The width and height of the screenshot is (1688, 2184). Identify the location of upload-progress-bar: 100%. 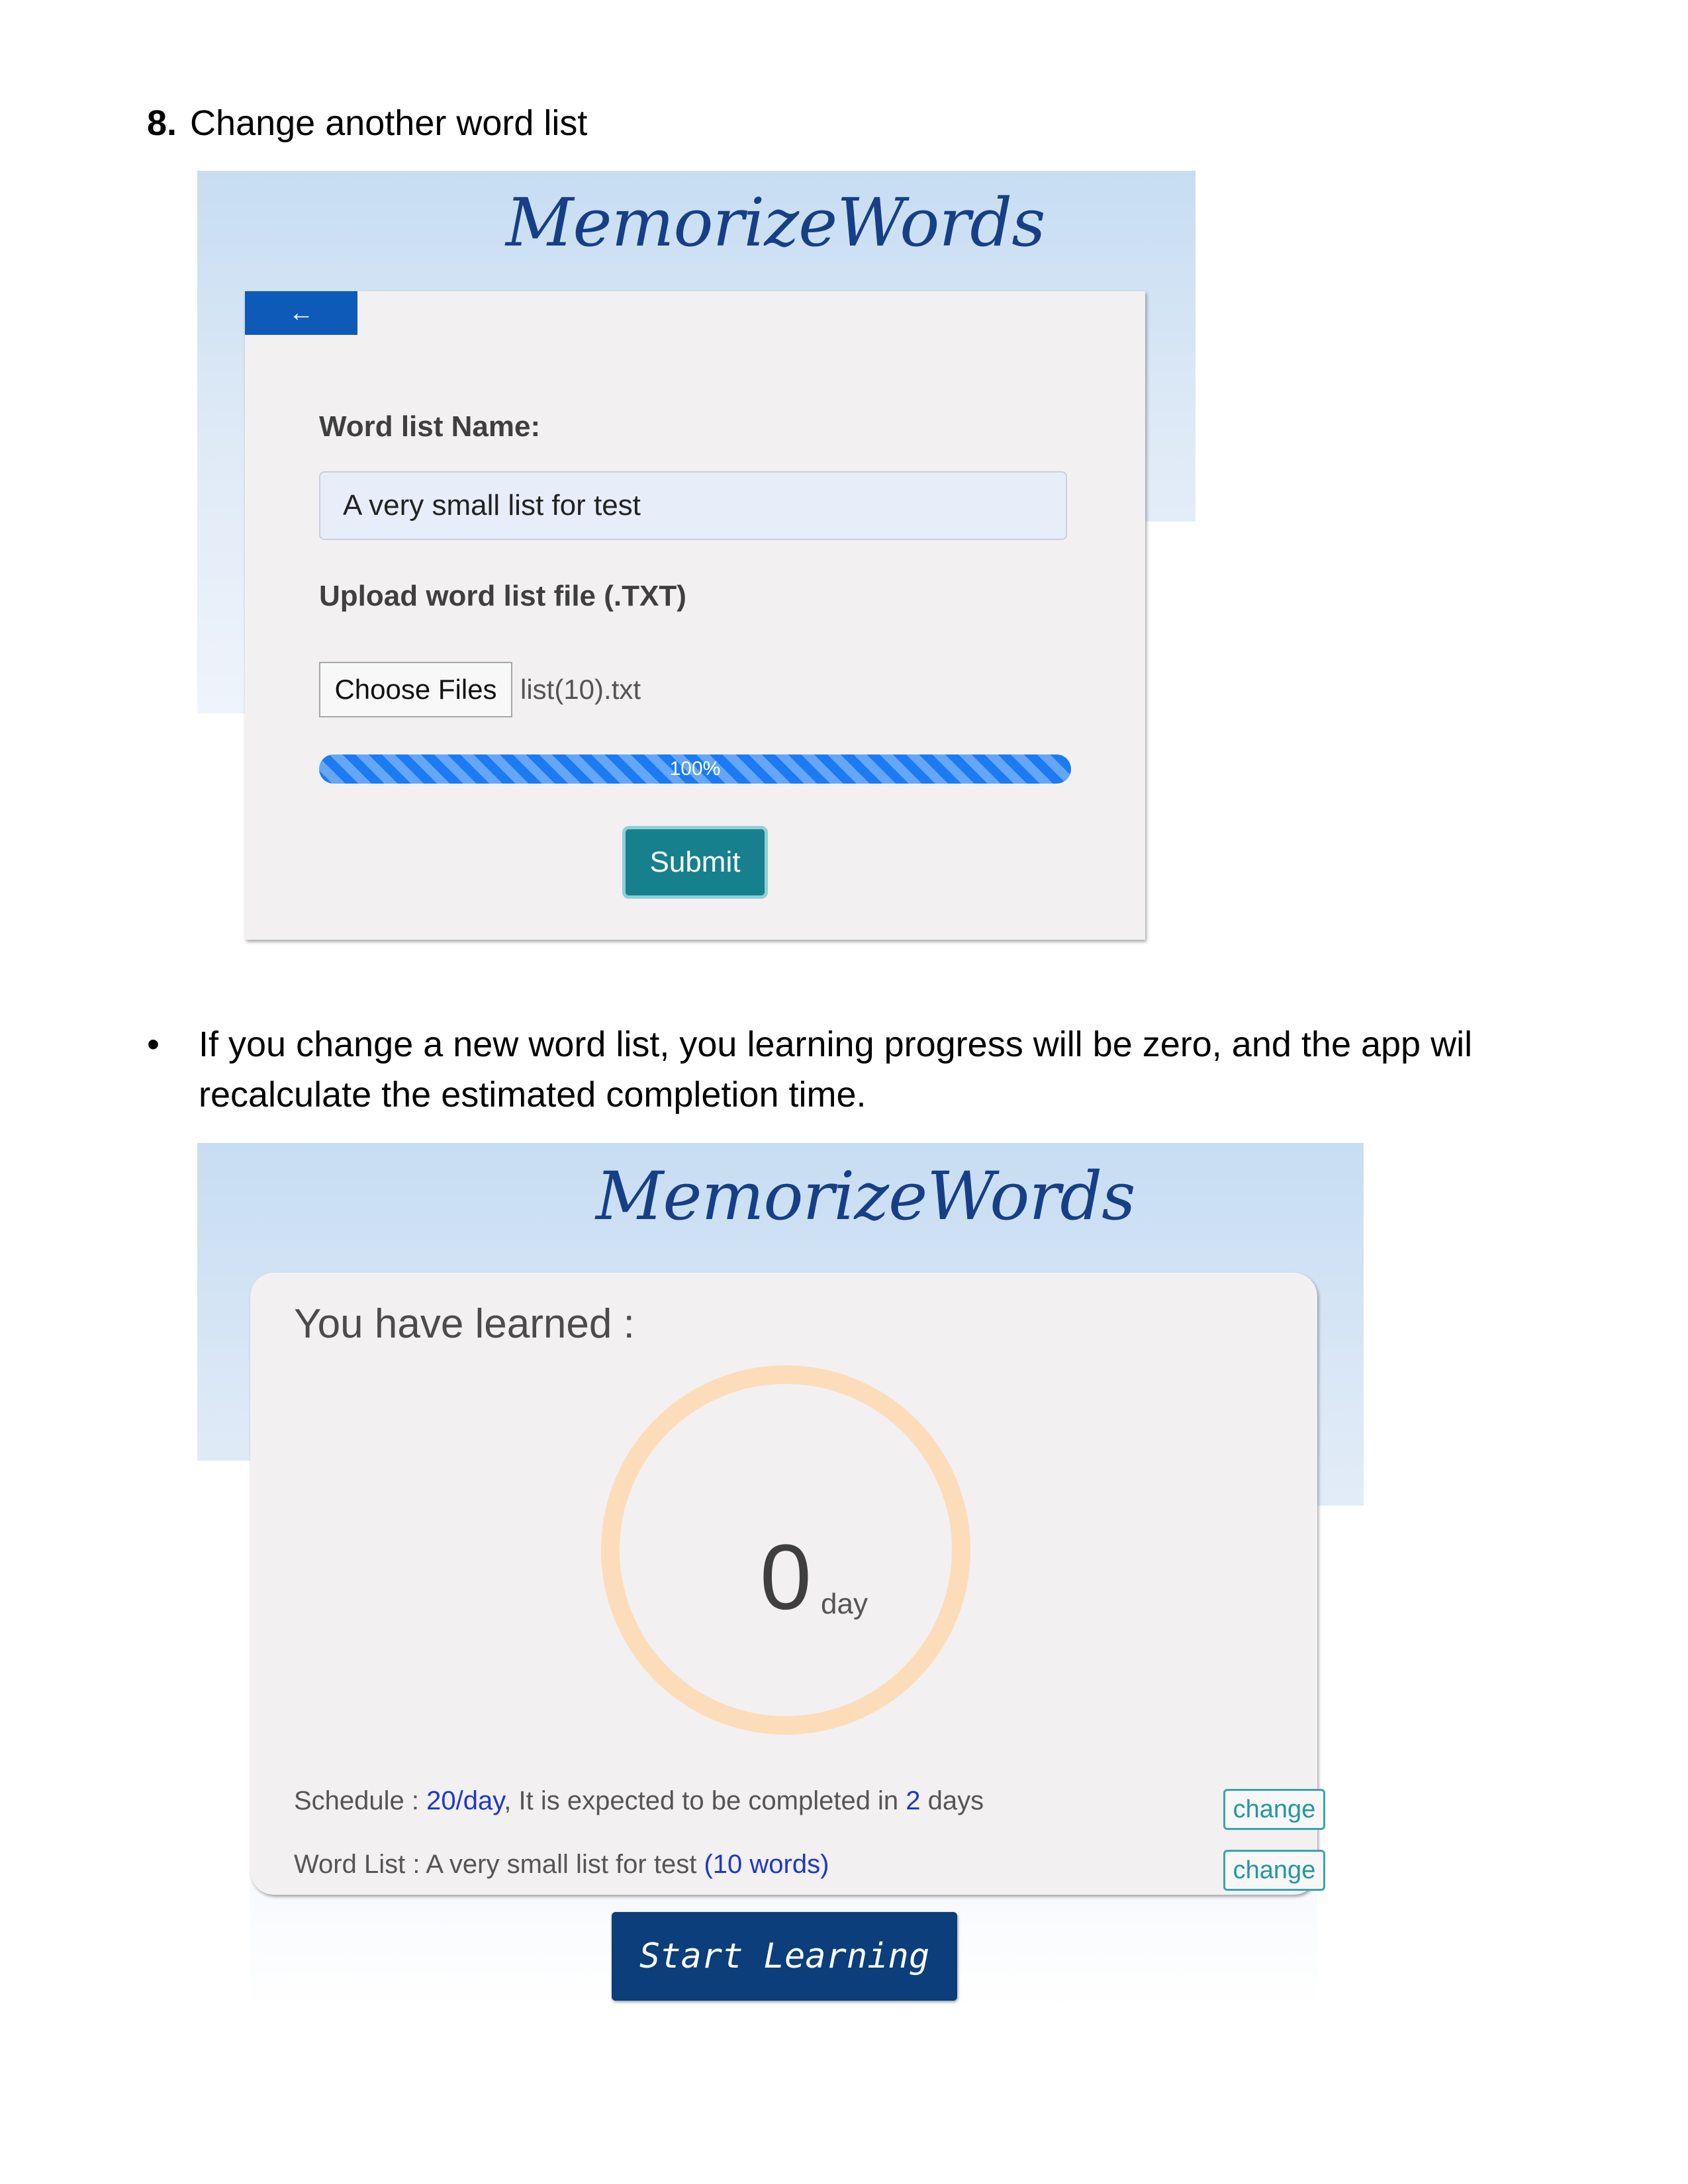
(695, 769).